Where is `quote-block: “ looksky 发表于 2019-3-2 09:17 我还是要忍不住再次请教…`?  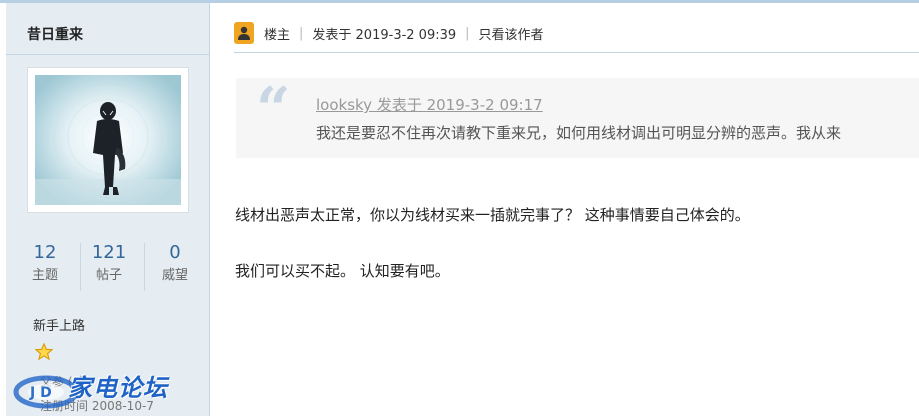 quote-block: “ looksky 发表于 2019-3-2 09:17 我还是要忍不住再次请教… is located at coordinates (577, 118).